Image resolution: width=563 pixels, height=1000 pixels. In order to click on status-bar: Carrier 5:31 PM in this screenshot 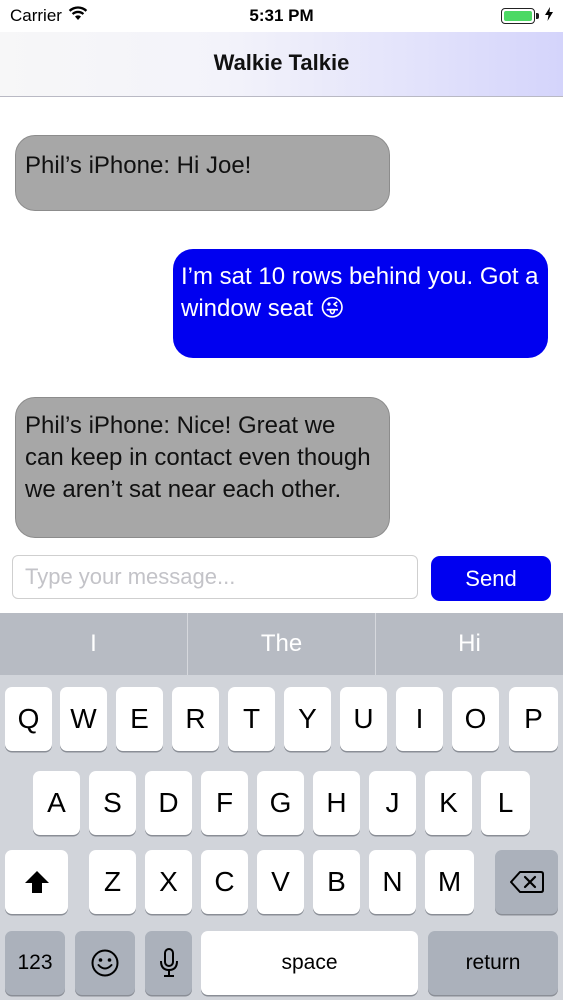, I will do `click(281, 16)`.